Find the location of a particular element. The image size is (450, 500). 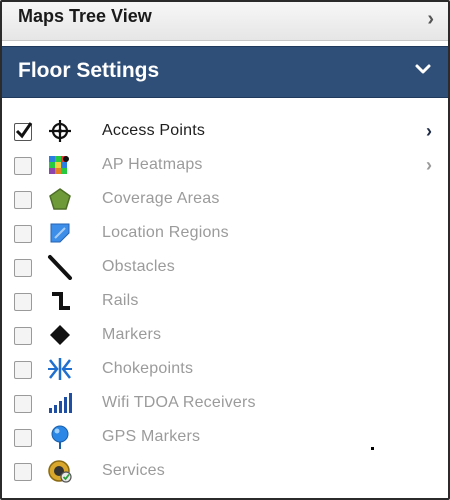

layer-row-location-regions: Location Regions is located at coordinates (225, 234).